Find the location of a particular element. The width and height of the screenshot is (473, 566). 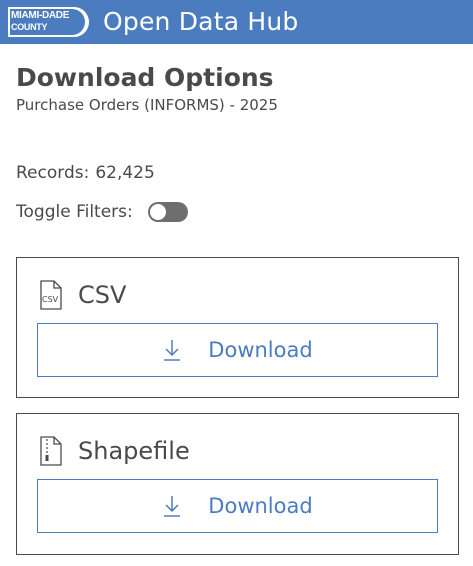

toggle-filters-switch is located at coordinates (167, 212).